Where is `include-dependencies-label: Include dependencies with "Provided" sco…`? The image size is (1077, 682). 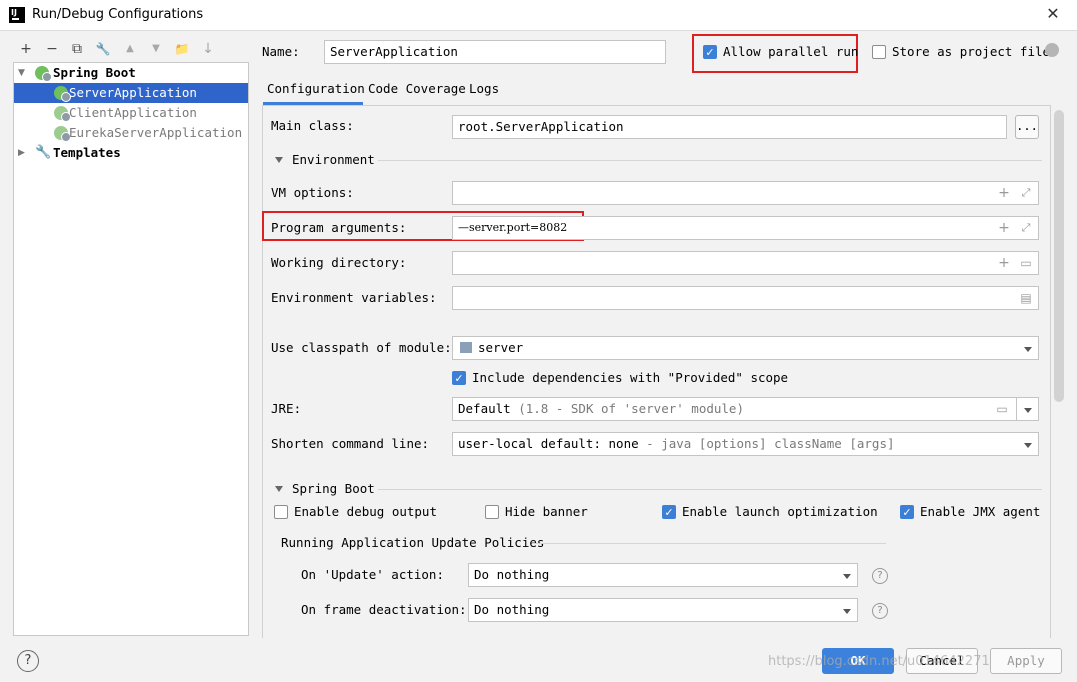 include-dependencies-label: Include dependencies with "Provided" sco… is located at coordinates (630, 377).